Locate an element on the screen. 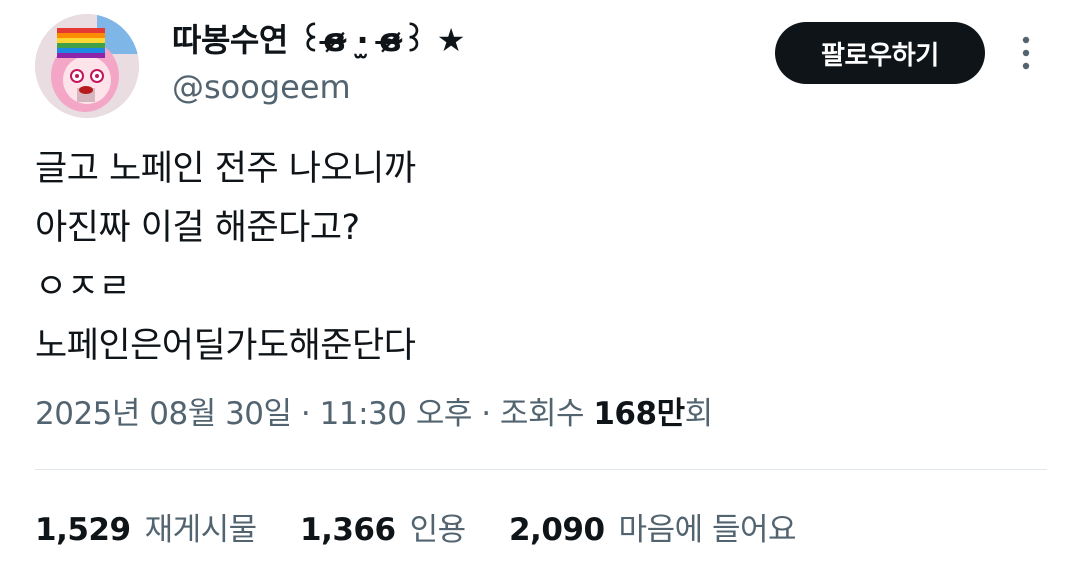 Image resolution: width=1080 pixels, height=571 pixels. more-vertical-icon is located at coordinates (1026, 54).